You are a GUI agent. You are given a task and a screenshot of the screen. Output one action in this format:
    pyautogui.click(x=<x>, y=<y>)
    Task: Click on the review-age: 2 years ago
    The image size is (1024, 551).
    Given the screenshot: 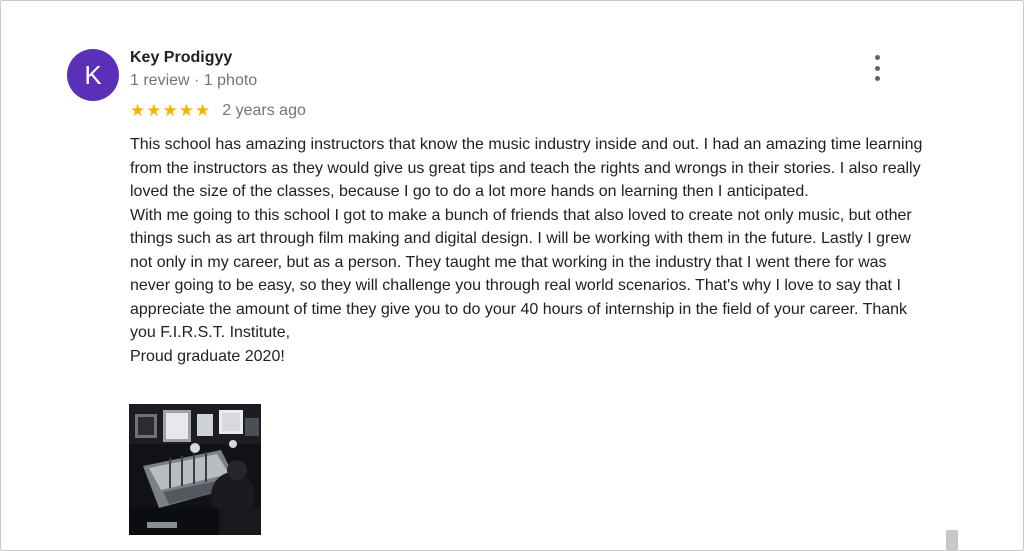 What is the action you would take?
    pyautogui.click(x=264, y=110)
    